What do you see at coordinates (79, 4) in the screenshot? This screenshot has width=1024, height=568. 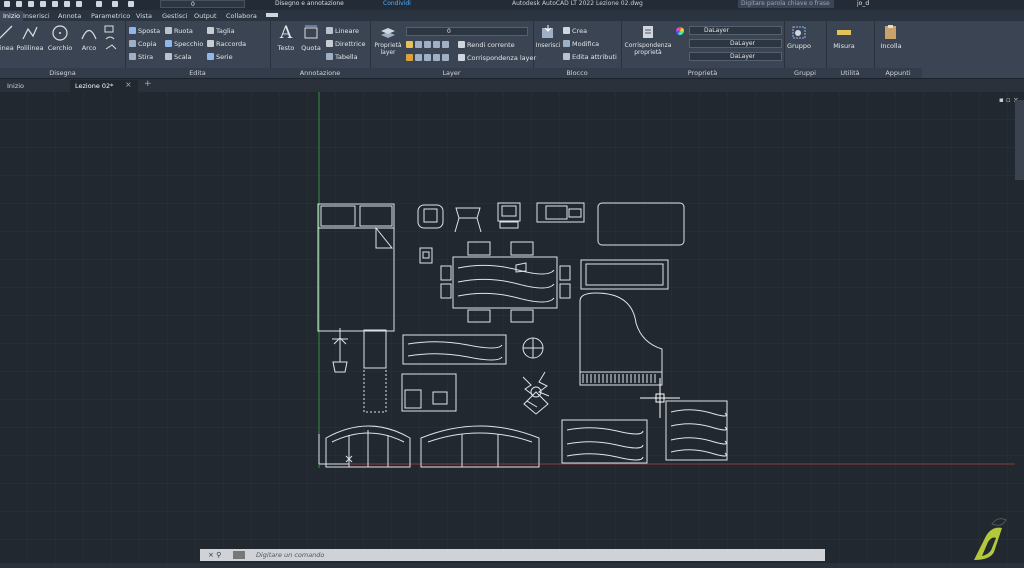 I see `save-web-icon` at bounding box center [79, 4].